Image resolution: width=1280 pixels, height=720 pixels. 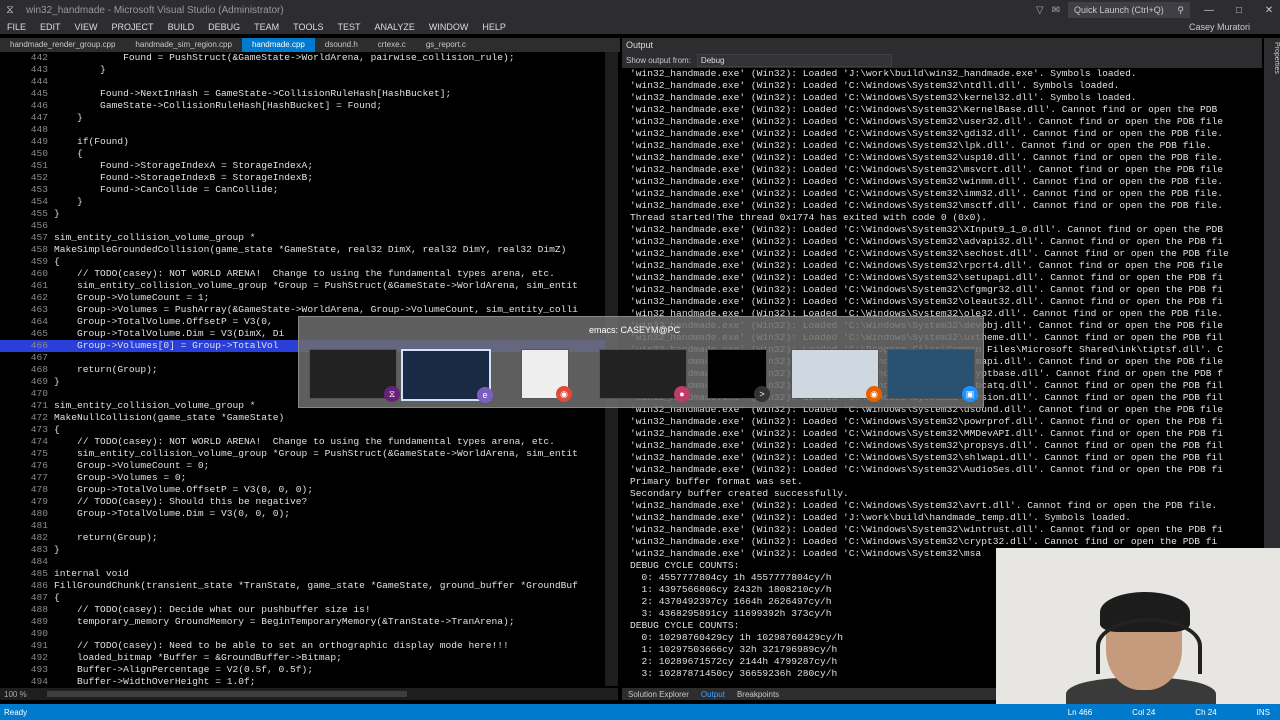 What do you see at coordinates (348, 27) in the screenshot?
I see `menu-test: TEST` at bounding box center [348, 27].